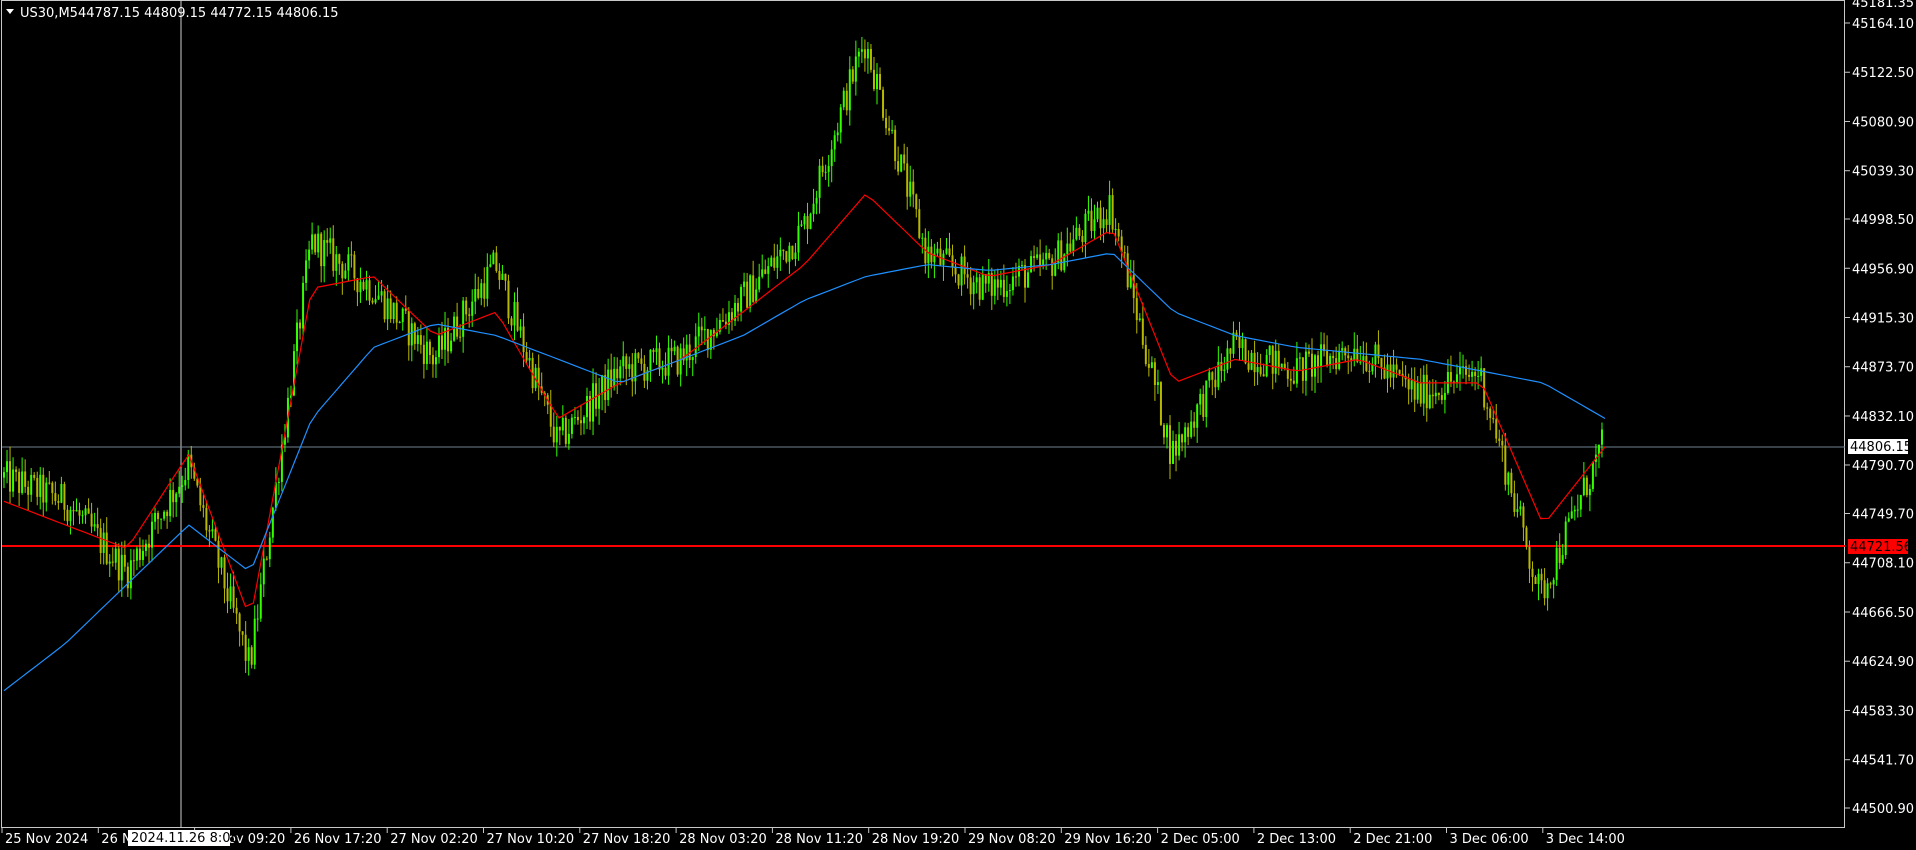 The width and height of the screenshot is (1916, 850). Describe the element at coordinates (434, 839) in the screenshot. I see `time-tick-label: 27 Nov 02:20` at that location.